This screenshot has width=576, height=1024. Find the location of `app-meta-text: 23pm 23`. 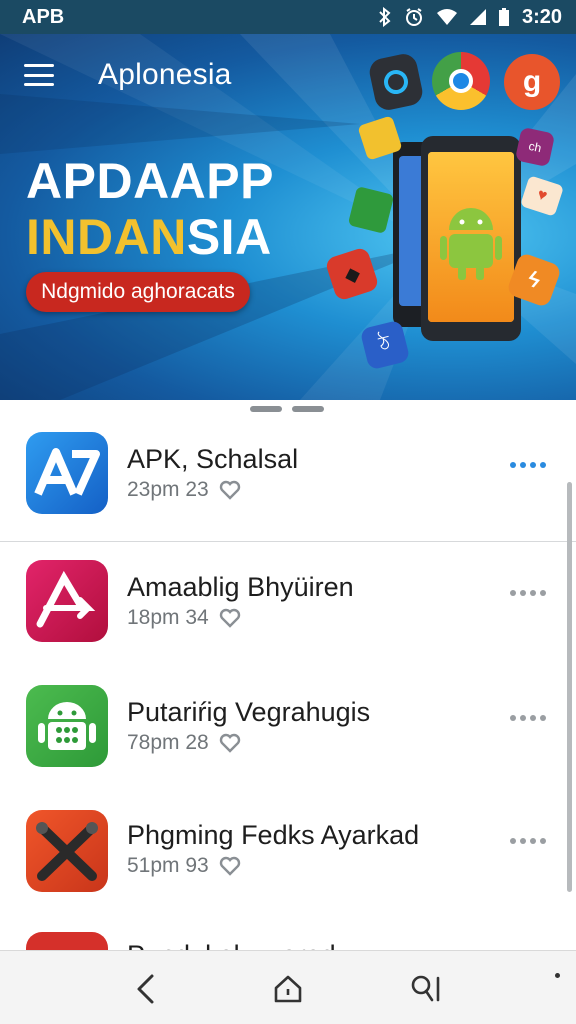

app-meta-text: 23pm 23 is located at coordinates (168, 489).